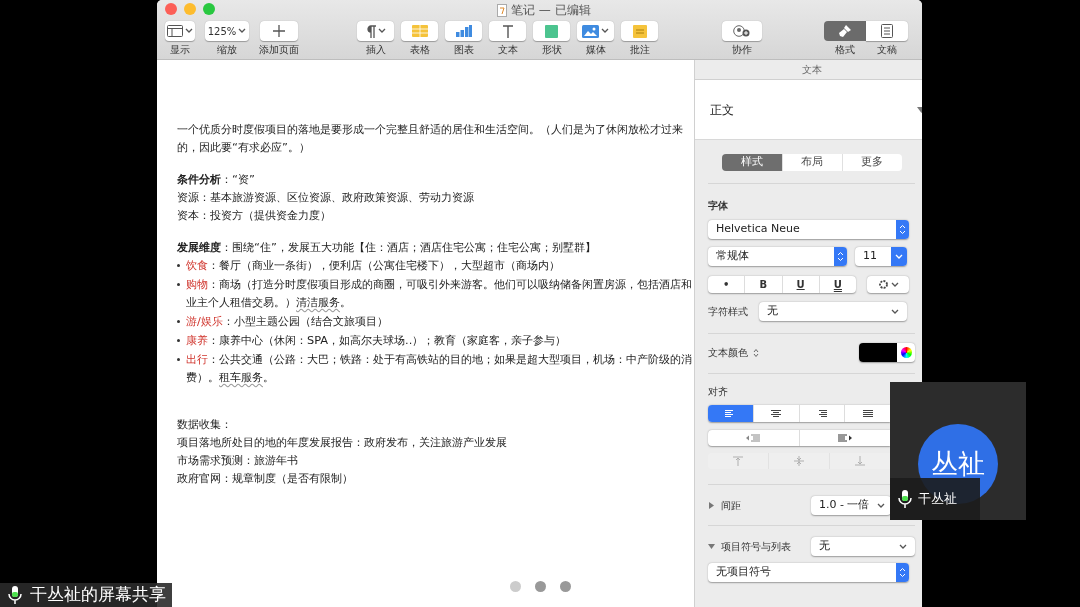  I want to click on note-icon, so click(639, 31).